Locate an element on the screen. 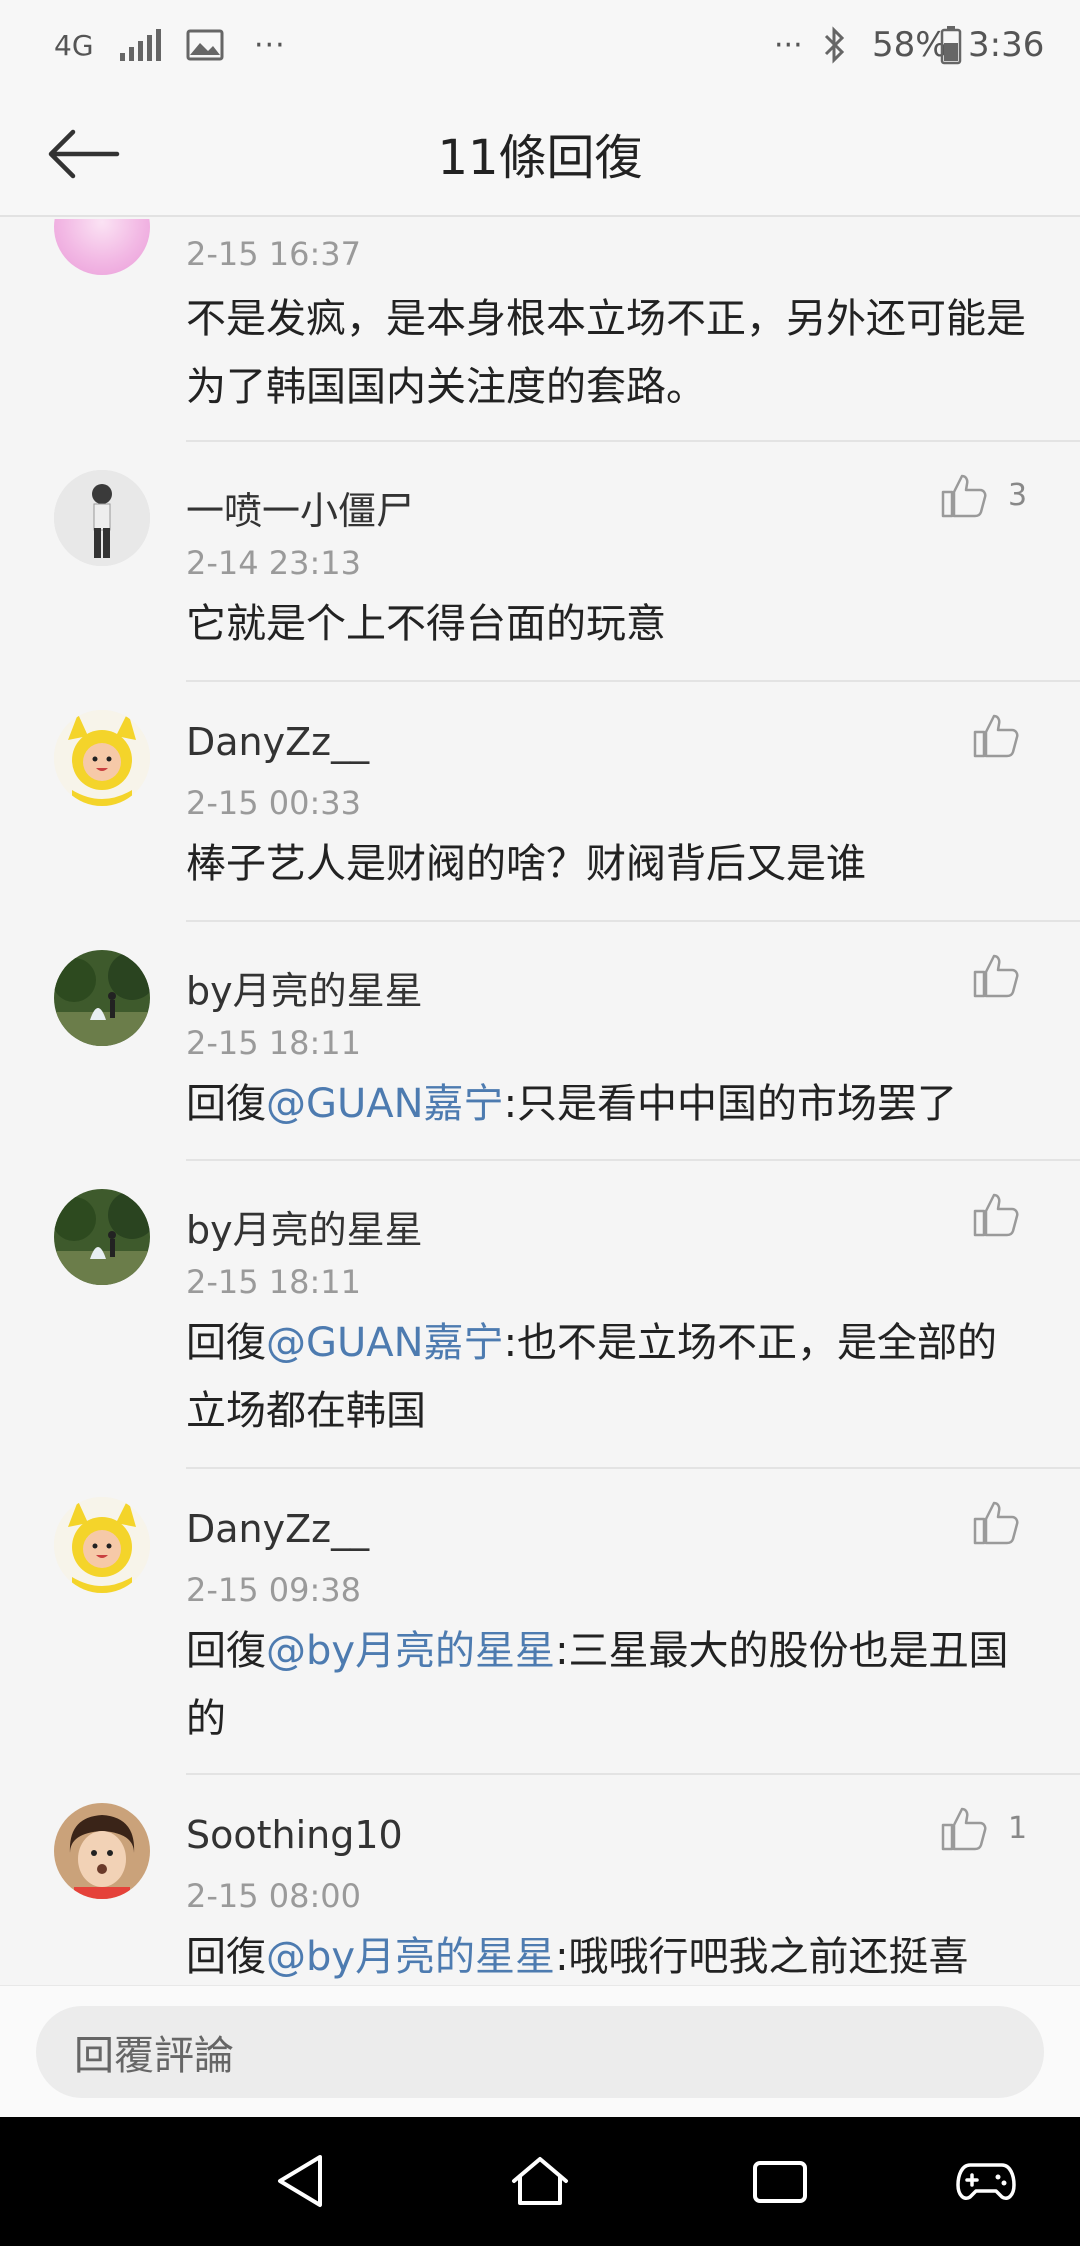  notification-overflow-icon: ··· is located at coordinates (270, 45).